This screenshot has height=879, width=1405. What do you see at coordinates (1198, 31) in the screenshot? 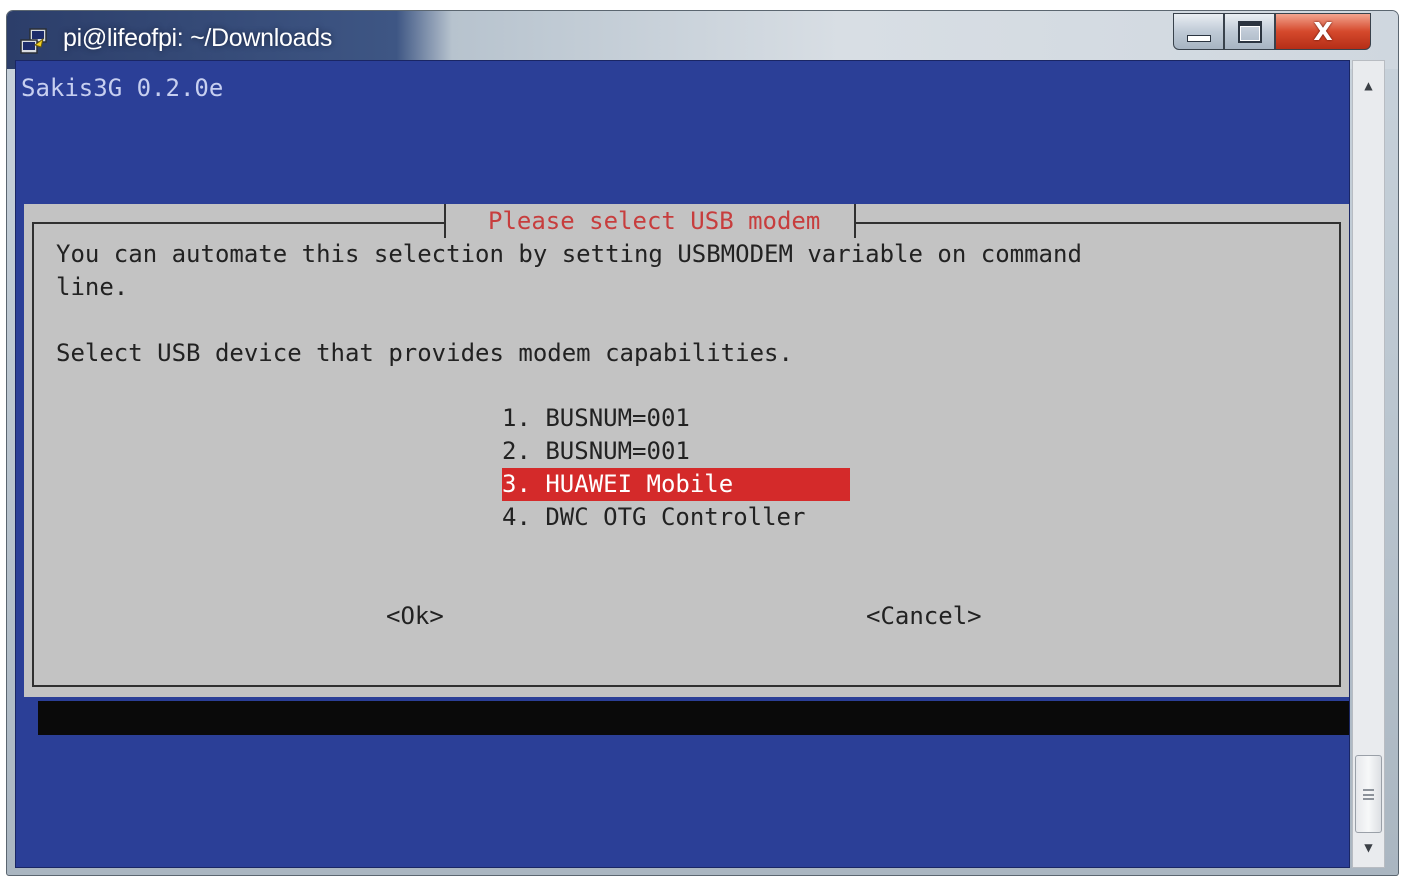
I see `minimize-button` at bounding box center [1198, 31].